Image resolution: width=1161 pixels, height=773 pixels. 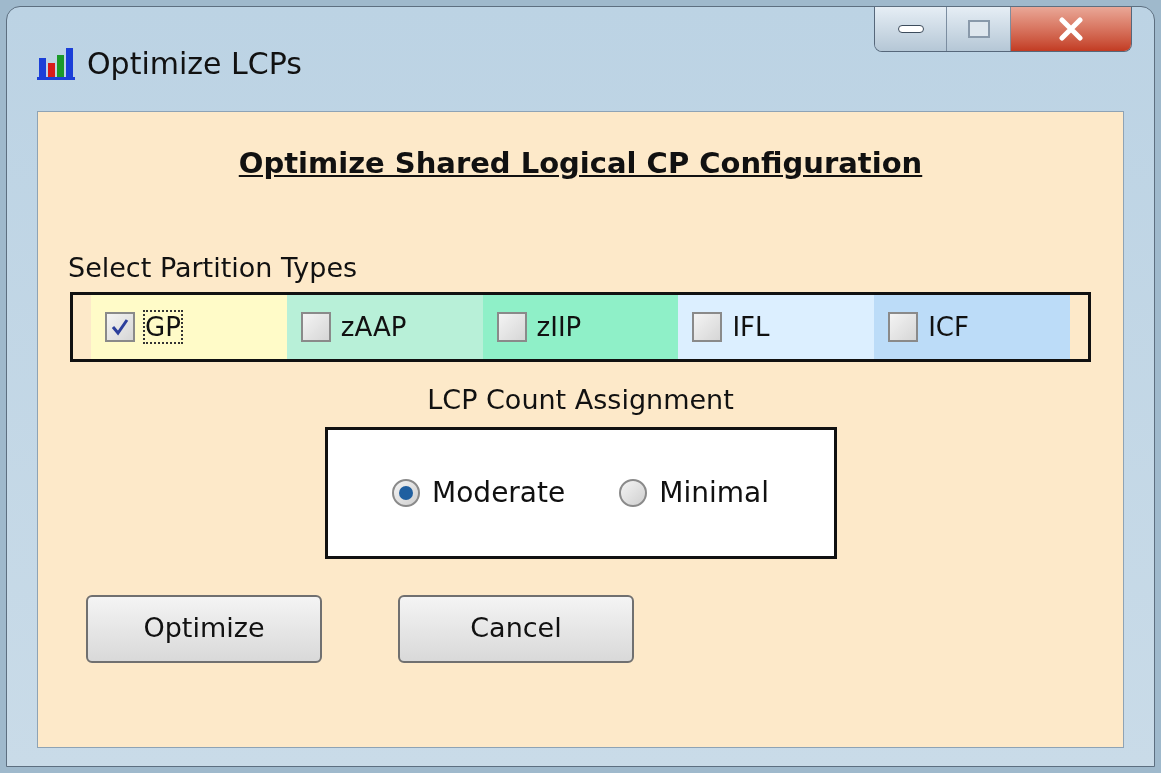 I want to click on window-title: Optimize LCPs, so click(x=194, y=63).